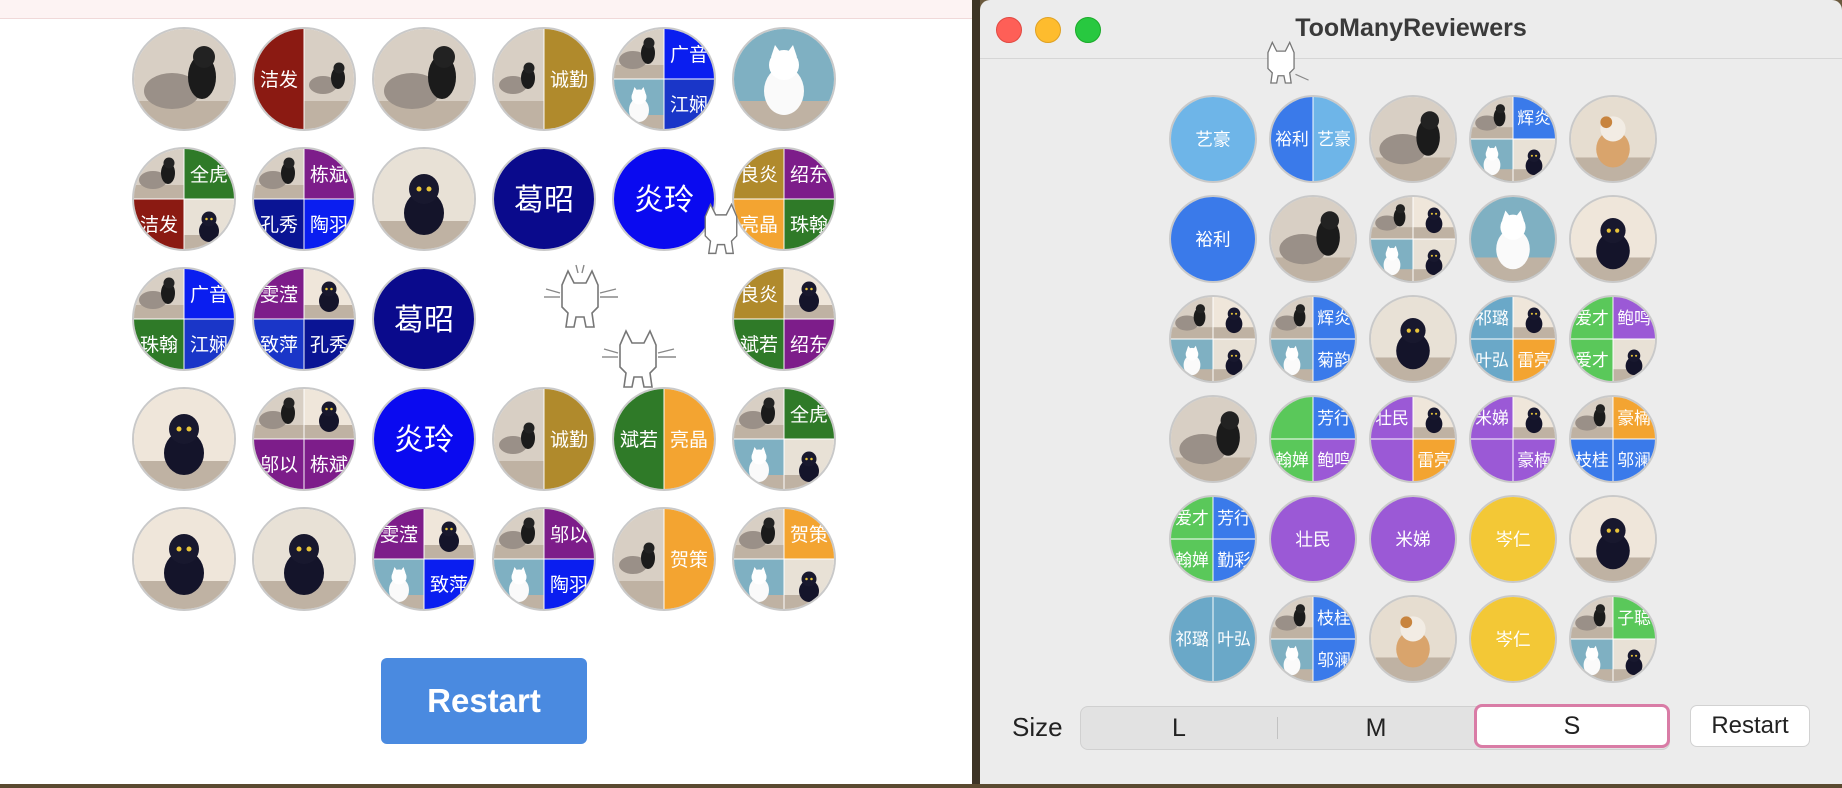 The width and height of the screenshot is (1842, 788). What do you see at coordinates (1213, 539) in the screenshot?
I see `avatar-tile: 爱才 芳行 翰婵 勤彩` at bounding box center [1213, 539].